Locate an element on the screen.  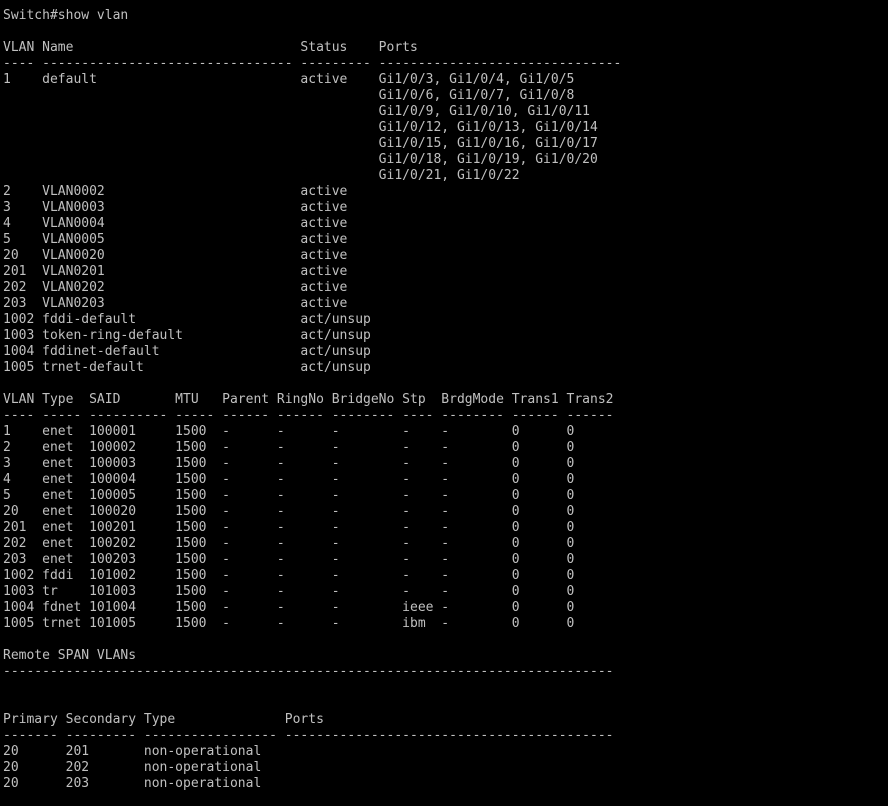
vlan-ports-continuation: Gi1/0/9, Gi1/0/10, Gi1/0/11 is located at coordinates (296, 111).